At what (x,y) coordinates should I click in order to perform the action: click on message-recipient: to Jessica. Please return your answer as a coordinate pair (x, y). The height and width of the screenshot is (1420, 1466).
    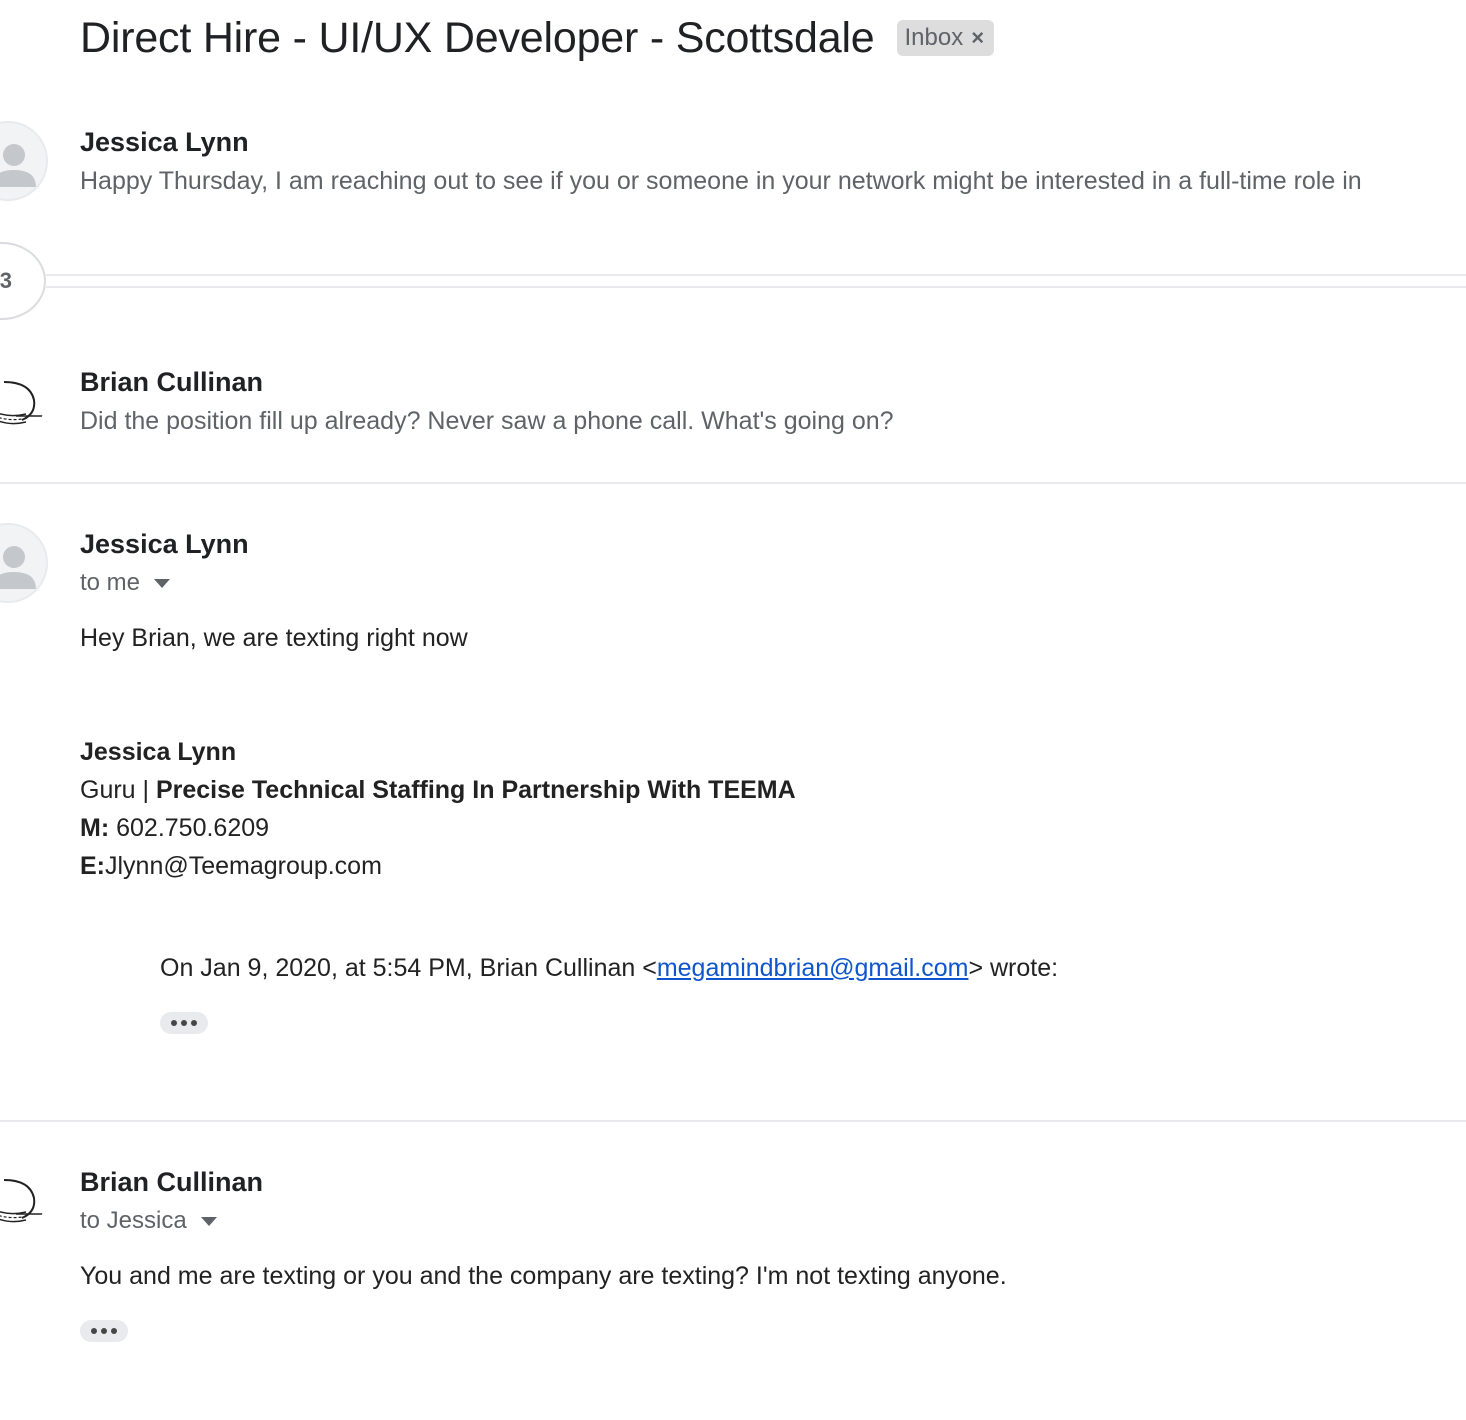
    Looking at the image, I should click on (148, 1221).